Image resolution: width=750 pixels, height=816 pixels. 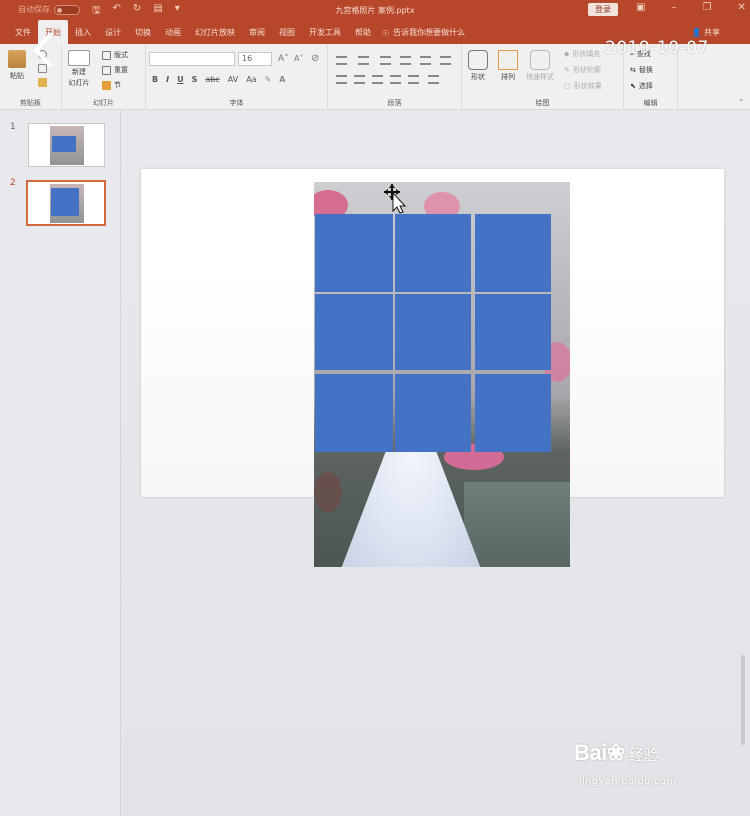 I want to click on align-center-icon, so click(x=359, y=79).